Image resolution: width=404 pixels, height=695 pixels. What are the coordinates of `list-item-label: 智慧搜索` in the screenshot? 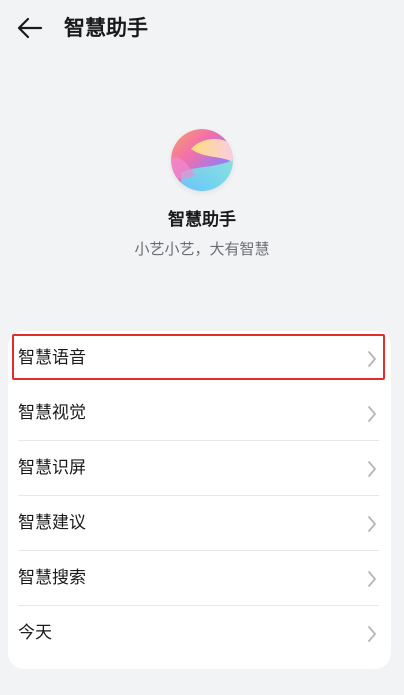 It's located at (52, 578).